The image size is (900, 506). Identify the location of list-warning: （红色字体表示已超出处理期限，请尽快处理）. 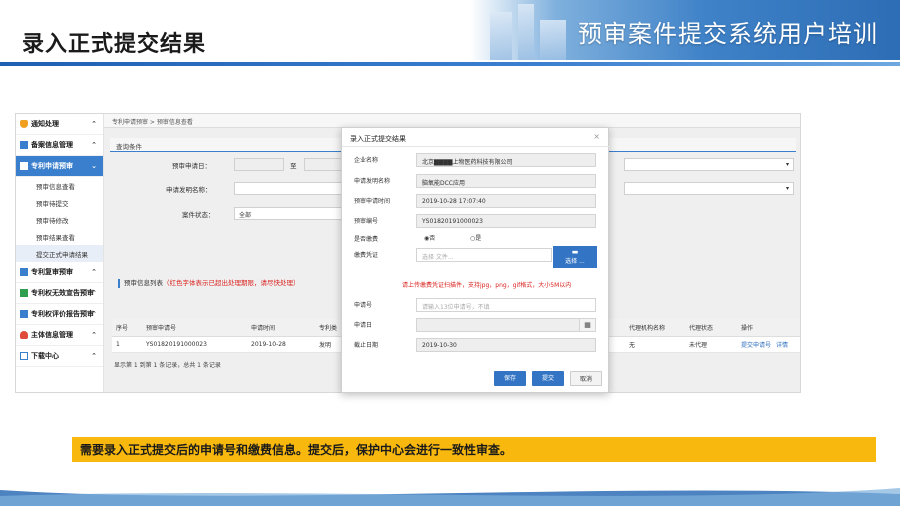
(231, 283).